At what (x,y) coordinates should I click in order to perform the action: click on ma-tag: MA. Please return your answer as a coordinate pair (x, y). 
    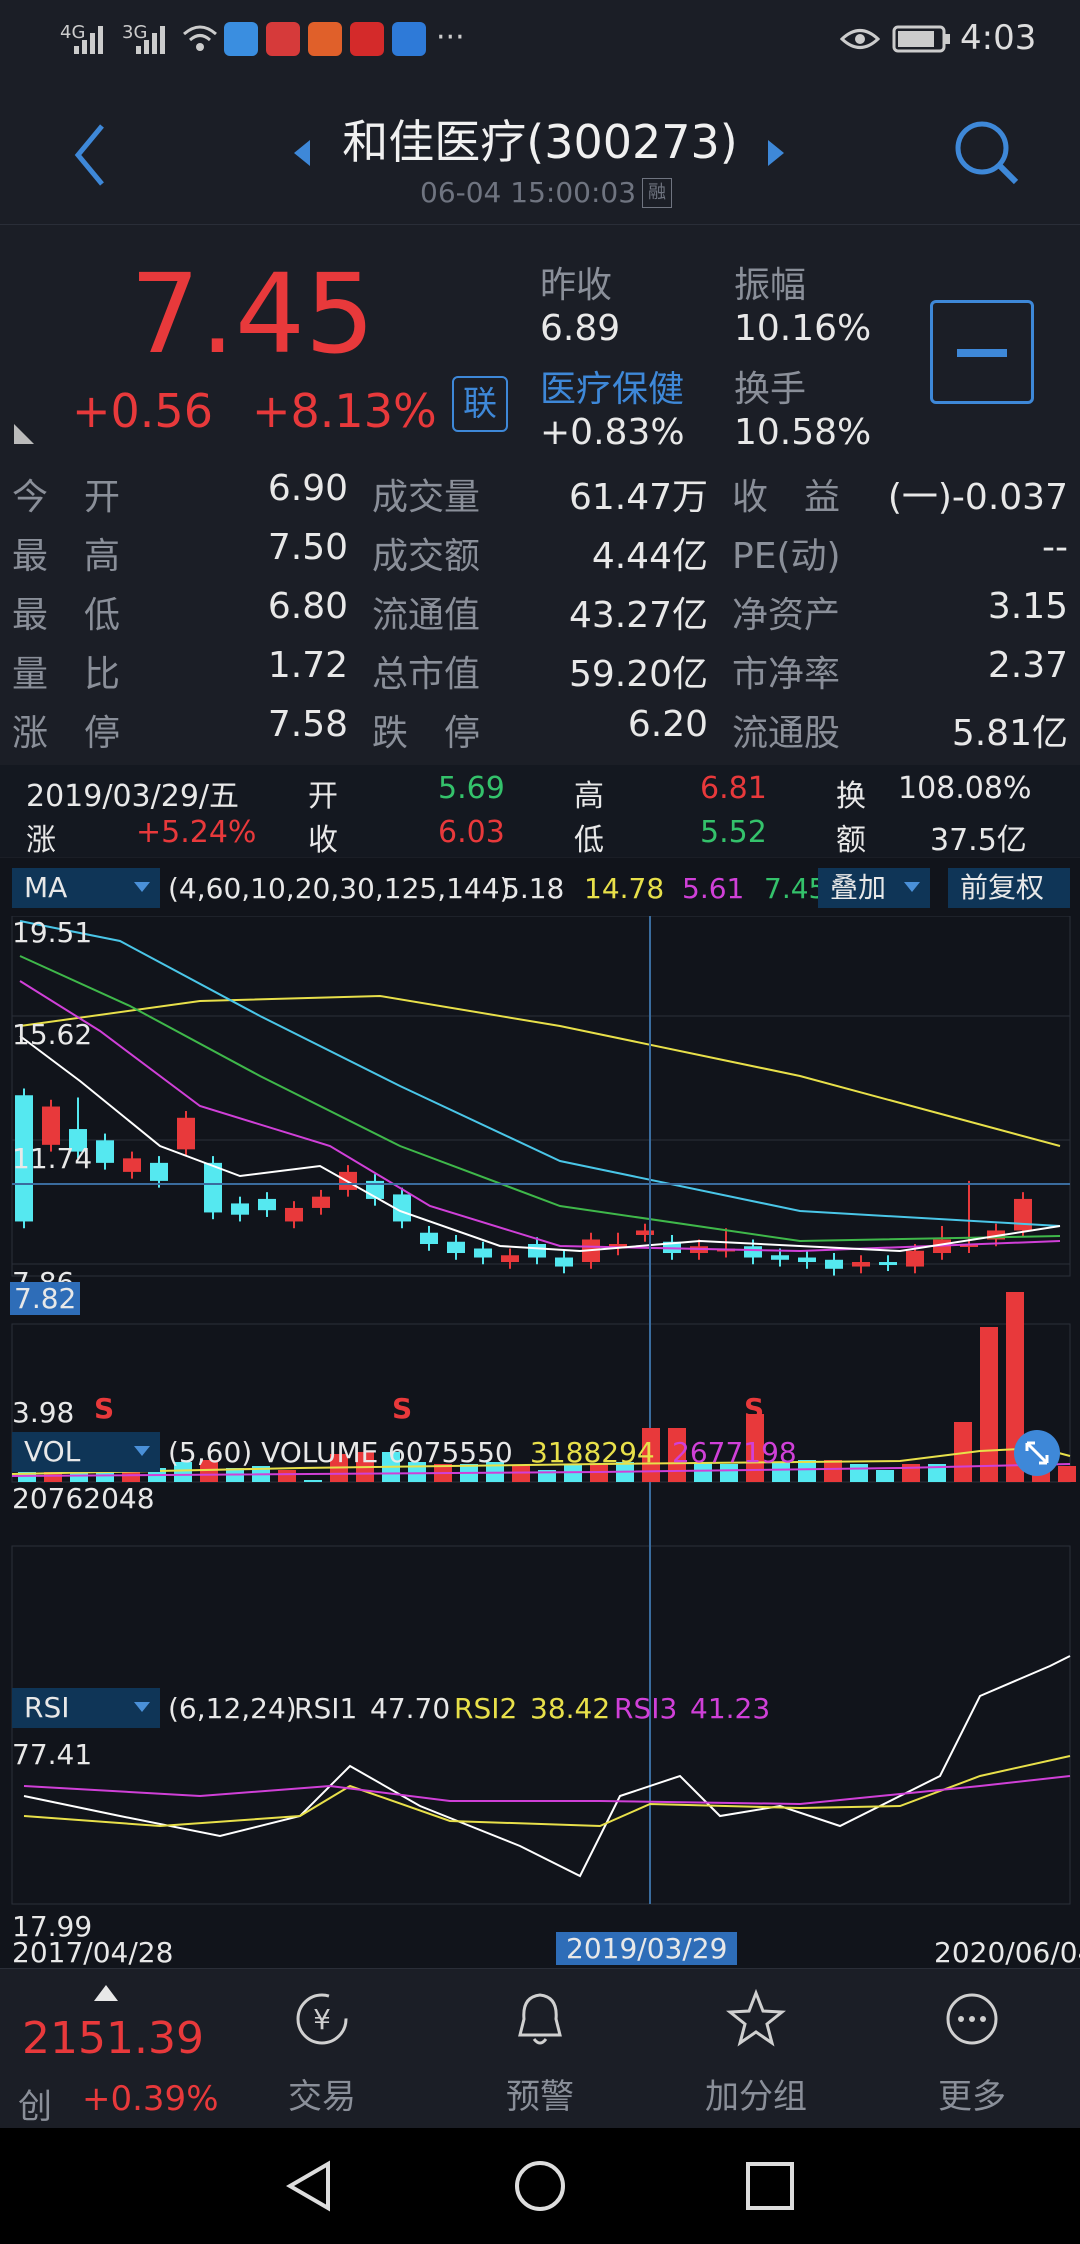
    Looking at the image, I should click on (46, 887).